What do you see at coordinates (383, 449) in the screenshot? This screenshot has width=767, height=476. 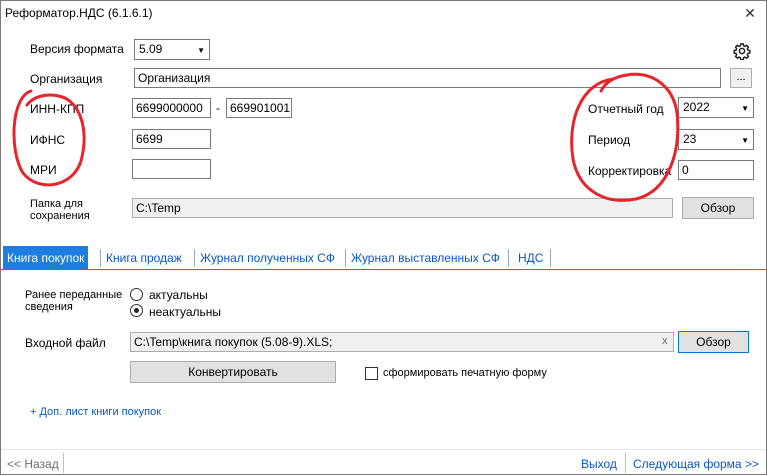 I see `footer-divider` at bounding box center [383, 449].